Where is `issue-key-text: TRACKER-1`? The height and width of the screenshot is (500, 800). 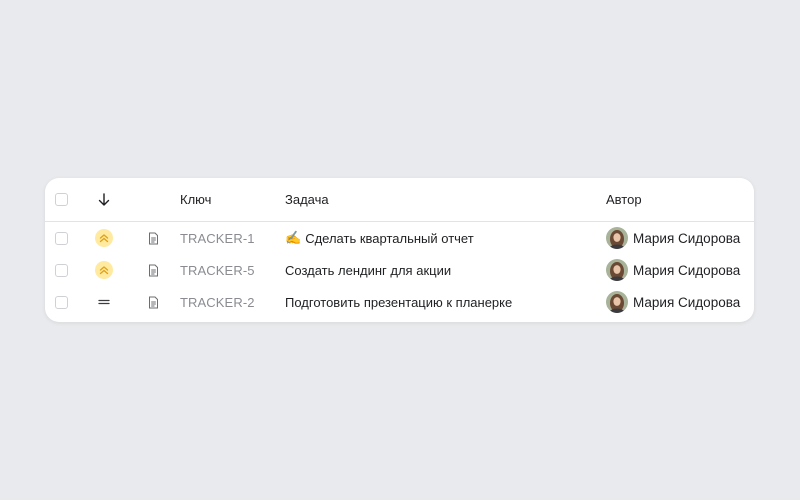
issue-key-text: TRACKER-1 is located at coordinates (217, 238).